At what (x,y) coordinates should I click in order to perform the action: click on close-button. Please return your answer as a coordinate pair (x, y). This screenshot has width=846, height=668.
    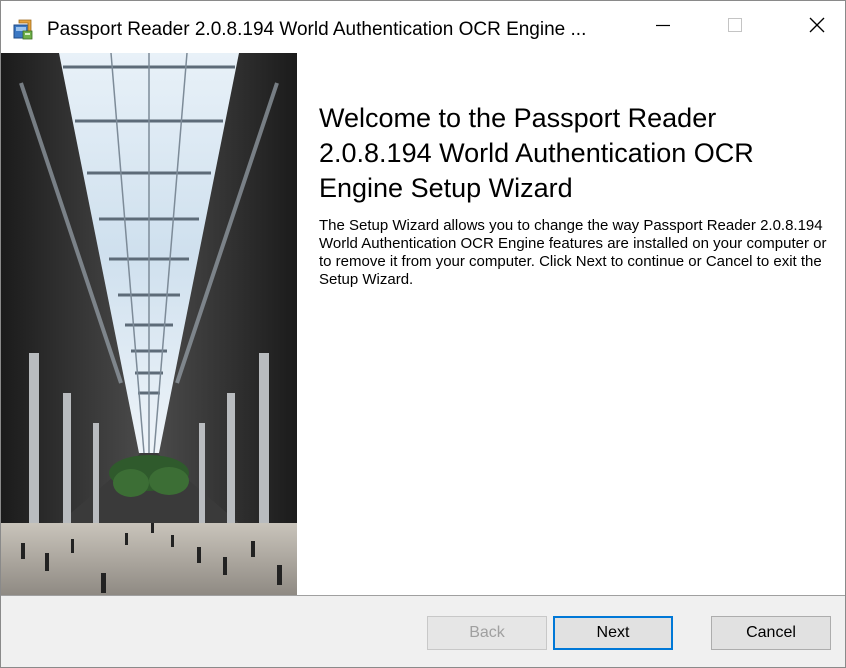
    Looking at the image, I should click on (817, 27).